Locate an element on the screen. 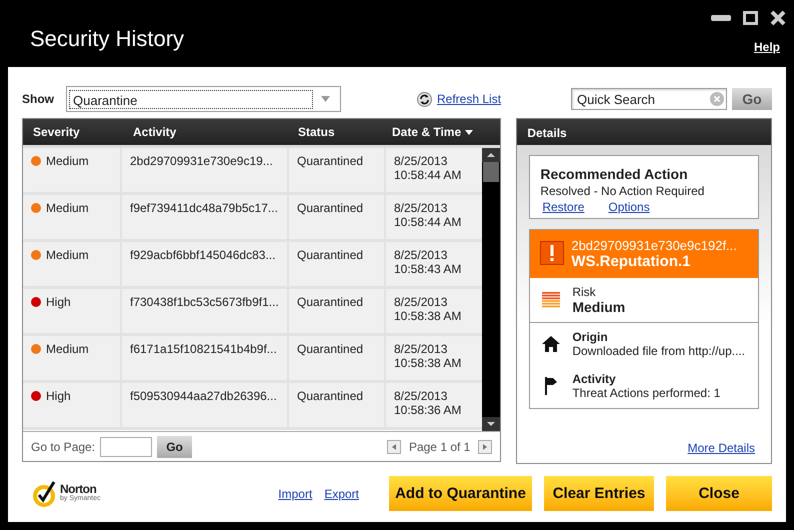 The height and width of the screenshot is (530, 794). table-row: Medium f6171a15f10821541b4b9f... Quarantined 8/25/2013 10:58:38 AM is located at coordinates (252, 359).